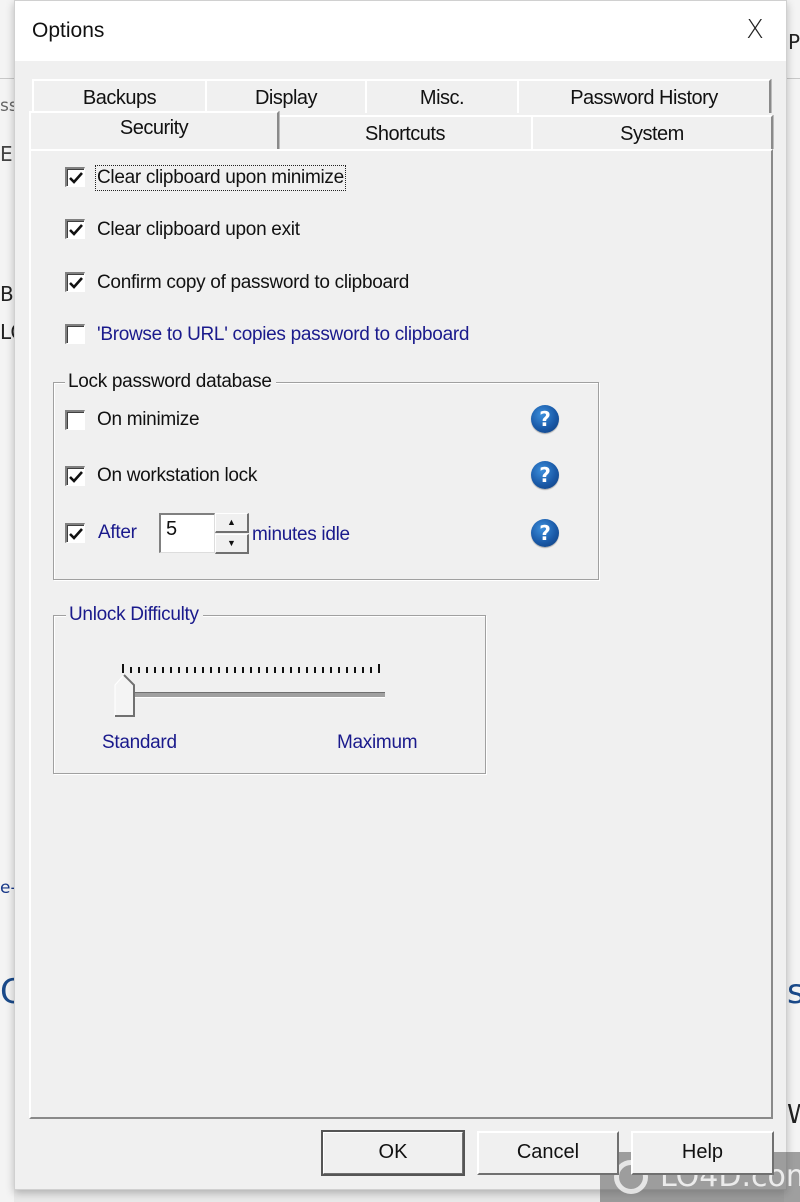 The width and height of the screenshot is (800, 1202). Describe the element at coordinates (393, 1153) in the screenshot. I see `ok-button: OK` at that location.